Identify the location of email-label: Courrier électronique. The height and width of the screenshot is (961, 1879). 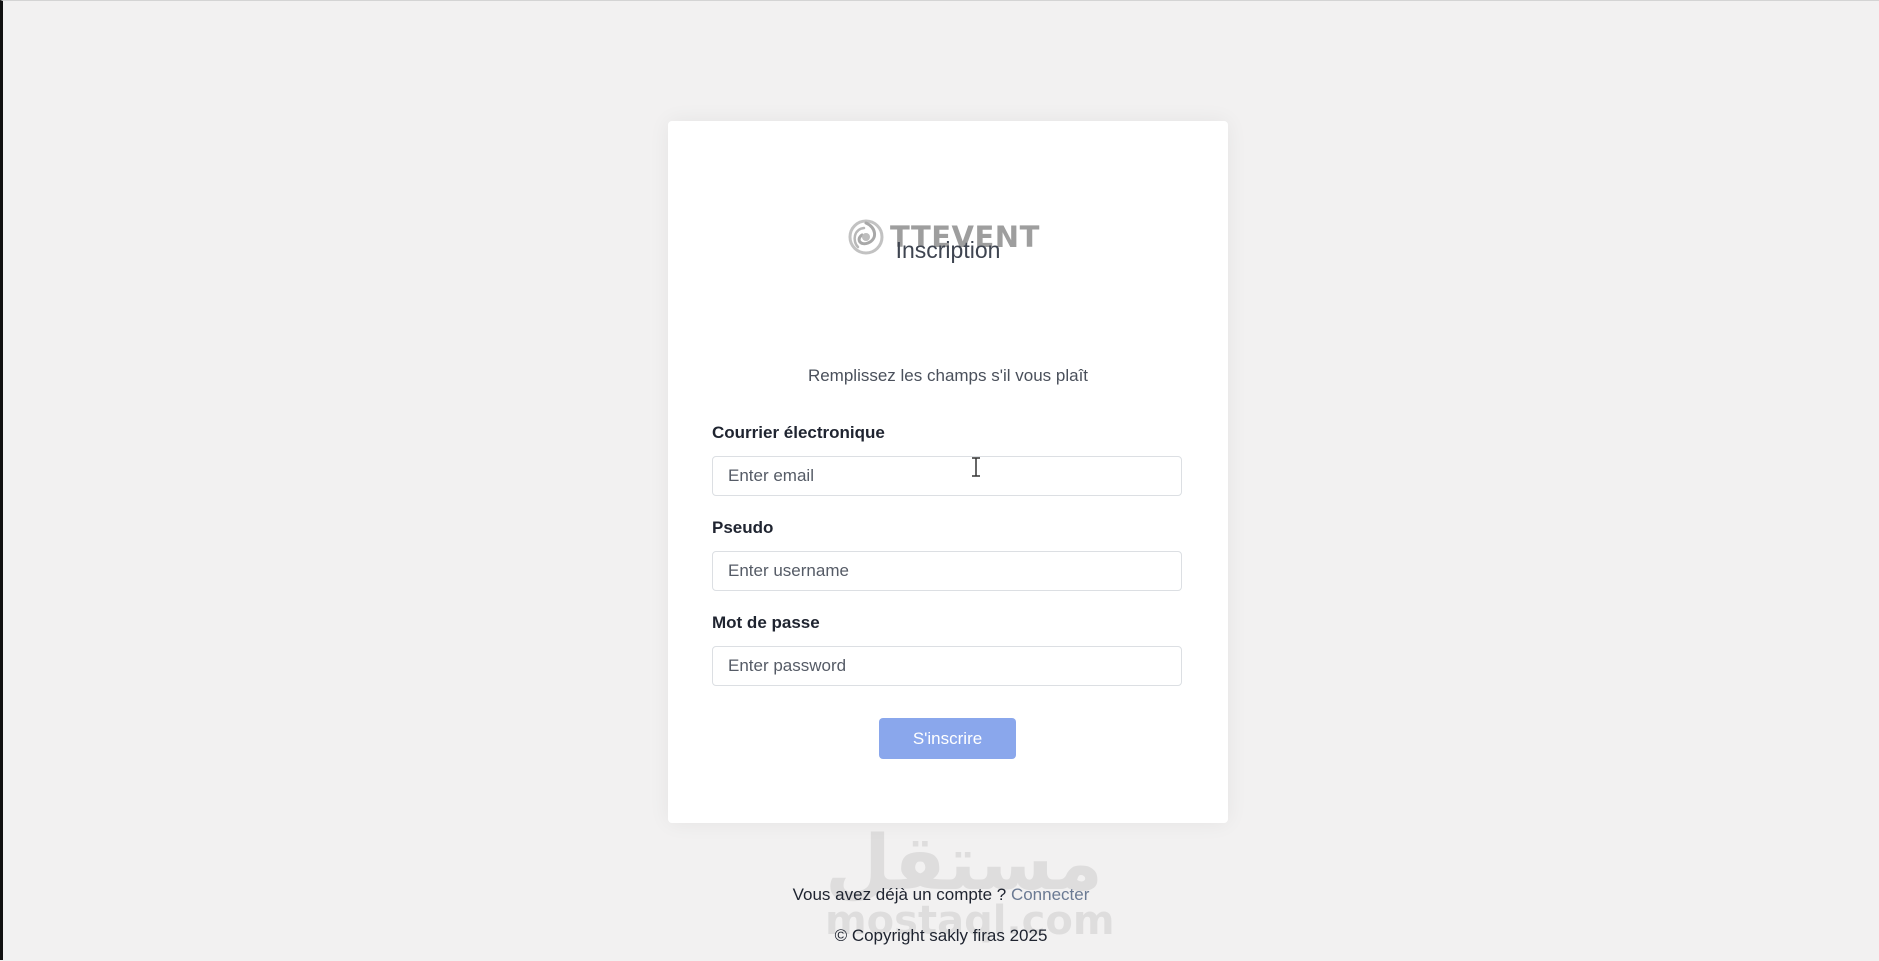
(798, 432).